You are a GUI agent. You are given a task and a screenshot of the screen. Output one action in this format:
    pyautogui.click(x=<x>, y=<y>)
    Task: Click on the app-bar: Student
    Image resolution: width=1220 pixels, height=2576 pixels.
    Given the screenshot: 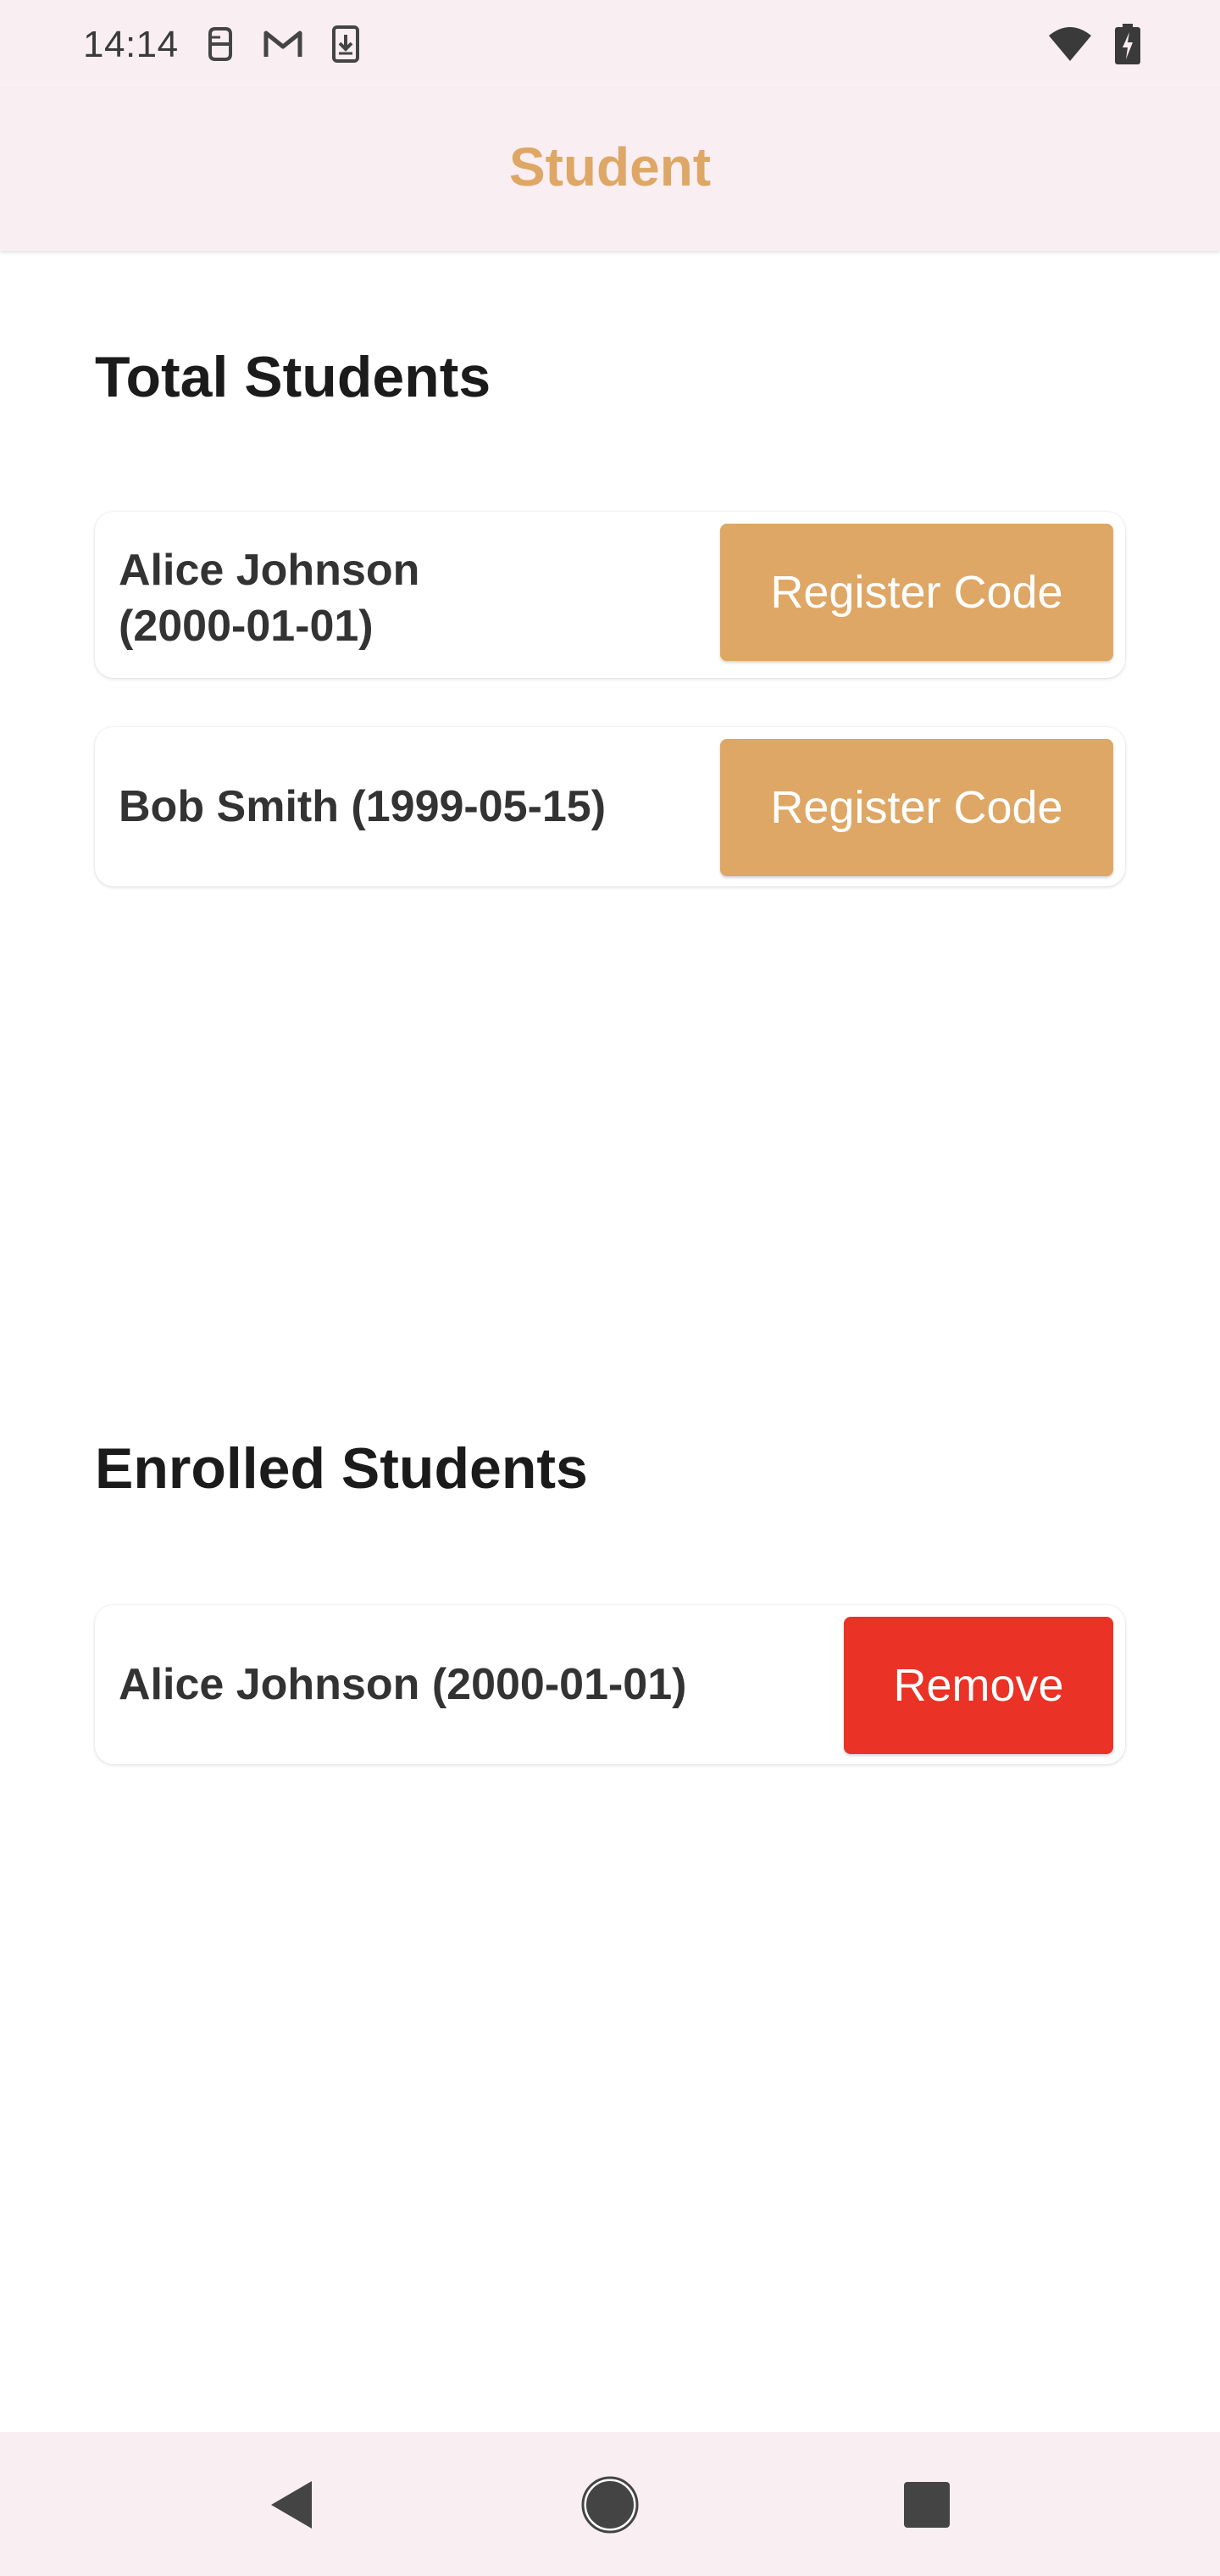 What is the action you would take?
    pyautogui.click(x=610, y=169)
    